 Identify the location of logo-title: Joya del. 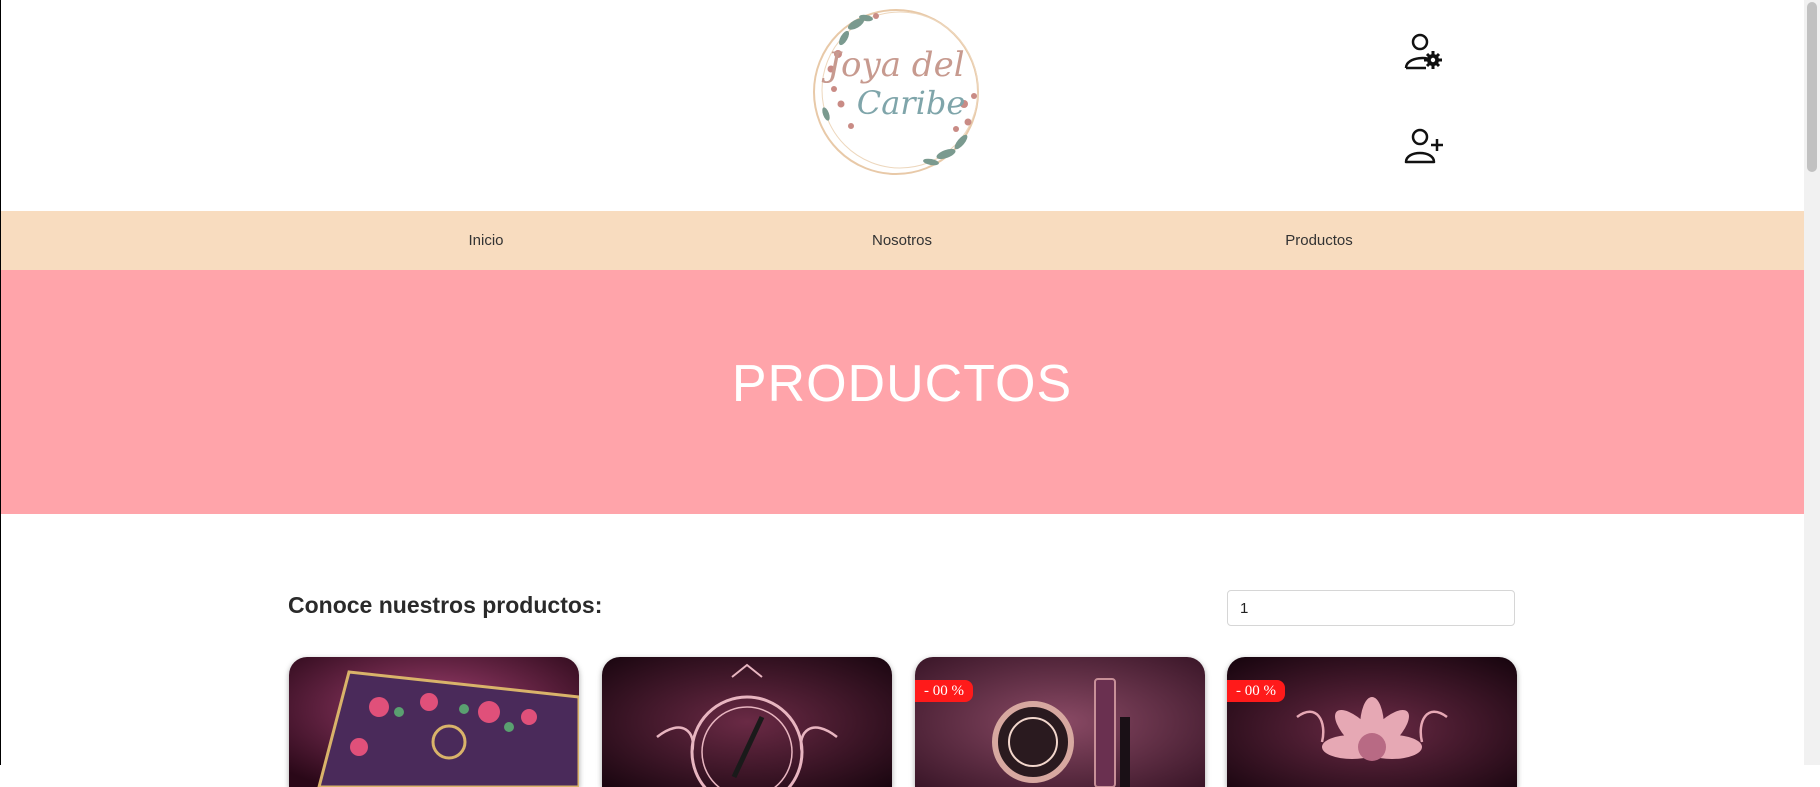
(896, 65).